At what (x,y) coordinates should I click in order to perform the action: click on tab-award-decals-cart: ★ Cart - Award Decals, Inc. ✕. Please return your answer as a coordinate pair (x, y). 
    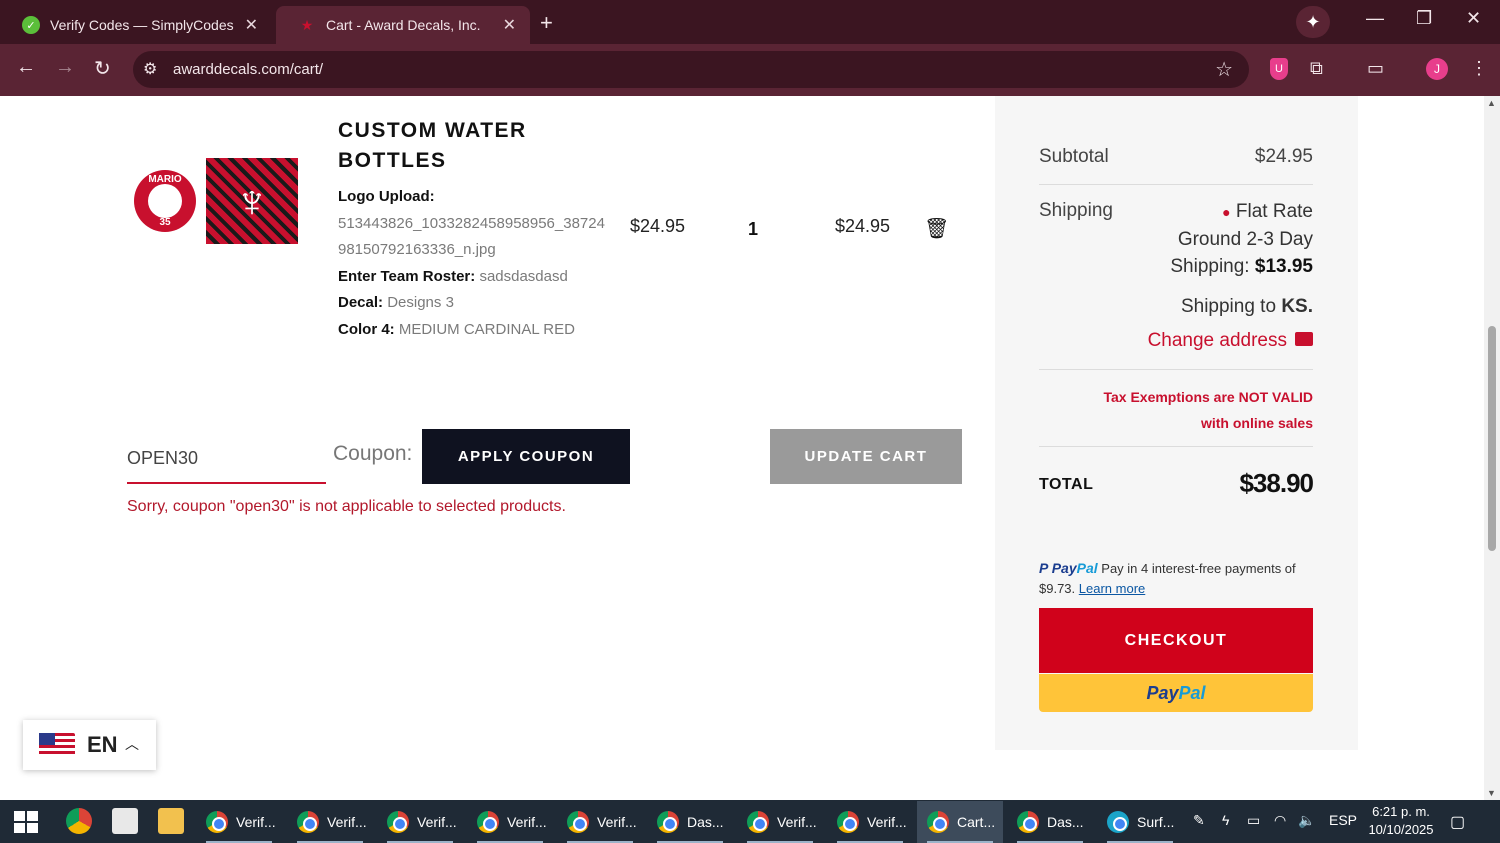
    Looking at the image, I should click on (403, 25).